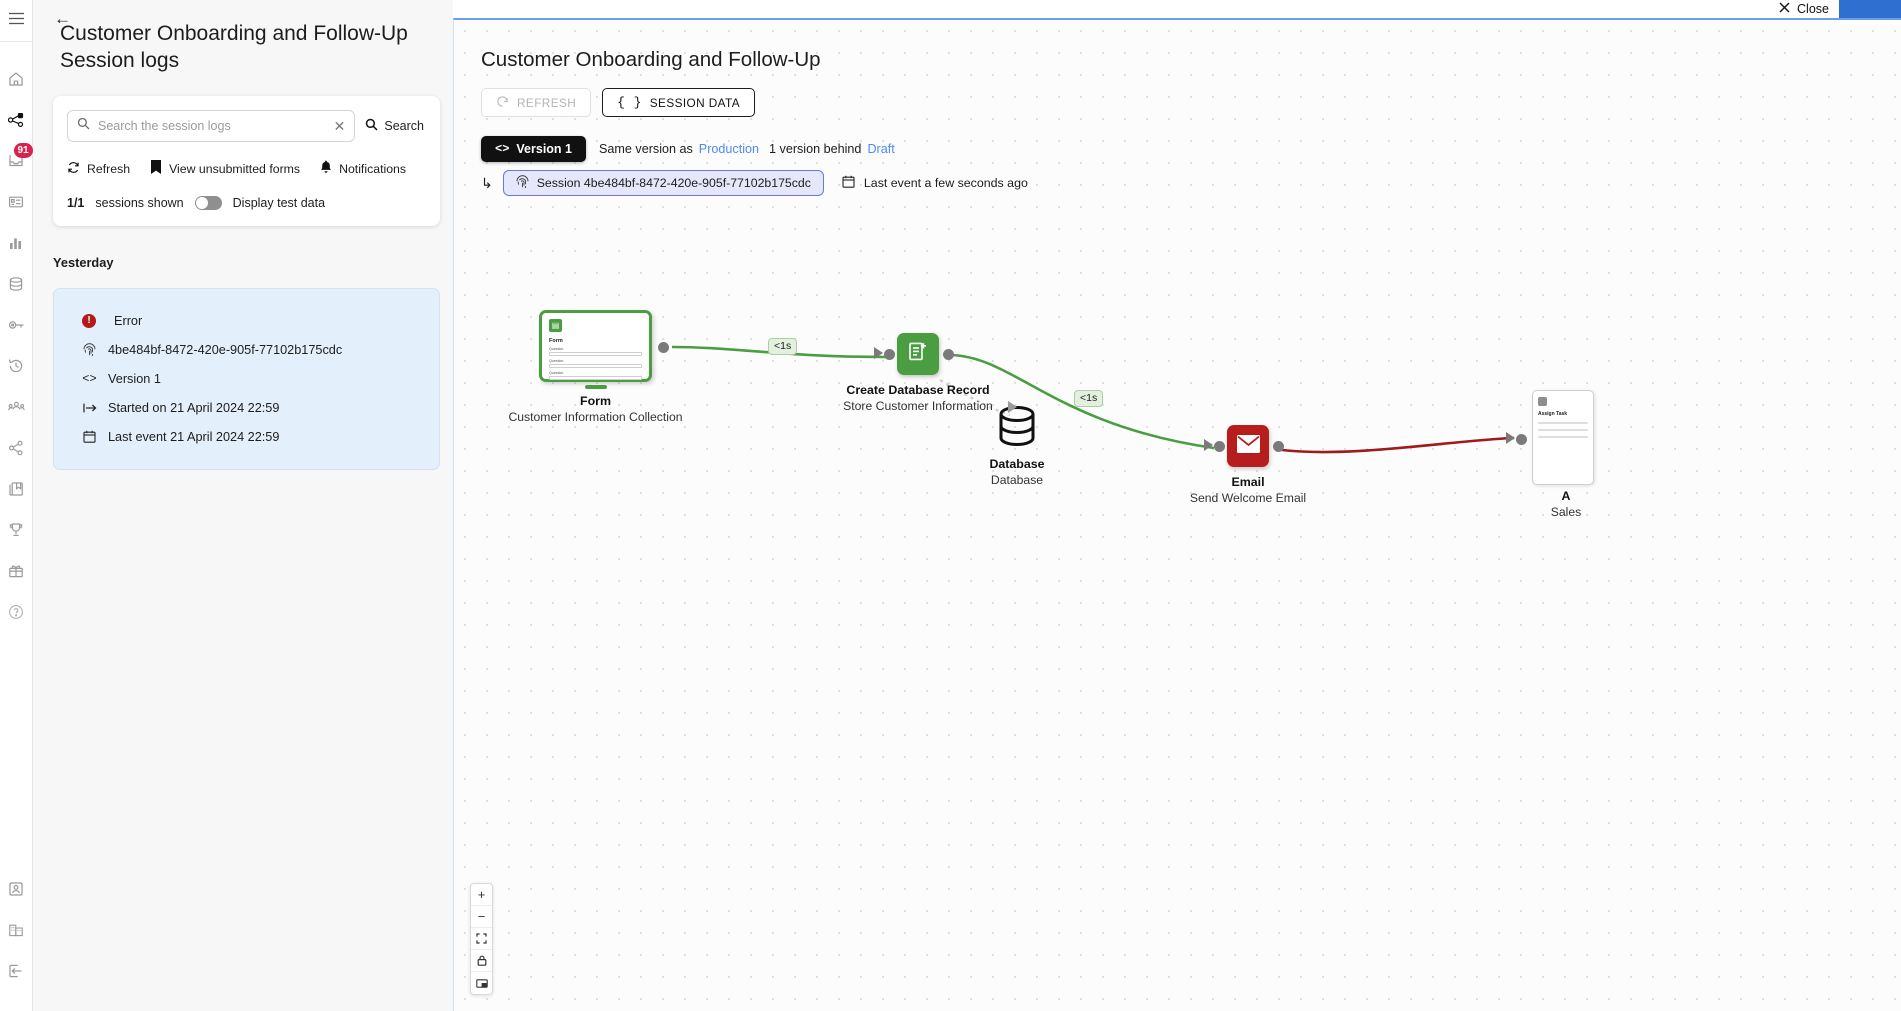 The height and width of the screenshot is (1011, 1901). What do you see at coordinates (1521, 439) in the screenshot?
I see `assign-input-port` at bounding box center [1521, 439].